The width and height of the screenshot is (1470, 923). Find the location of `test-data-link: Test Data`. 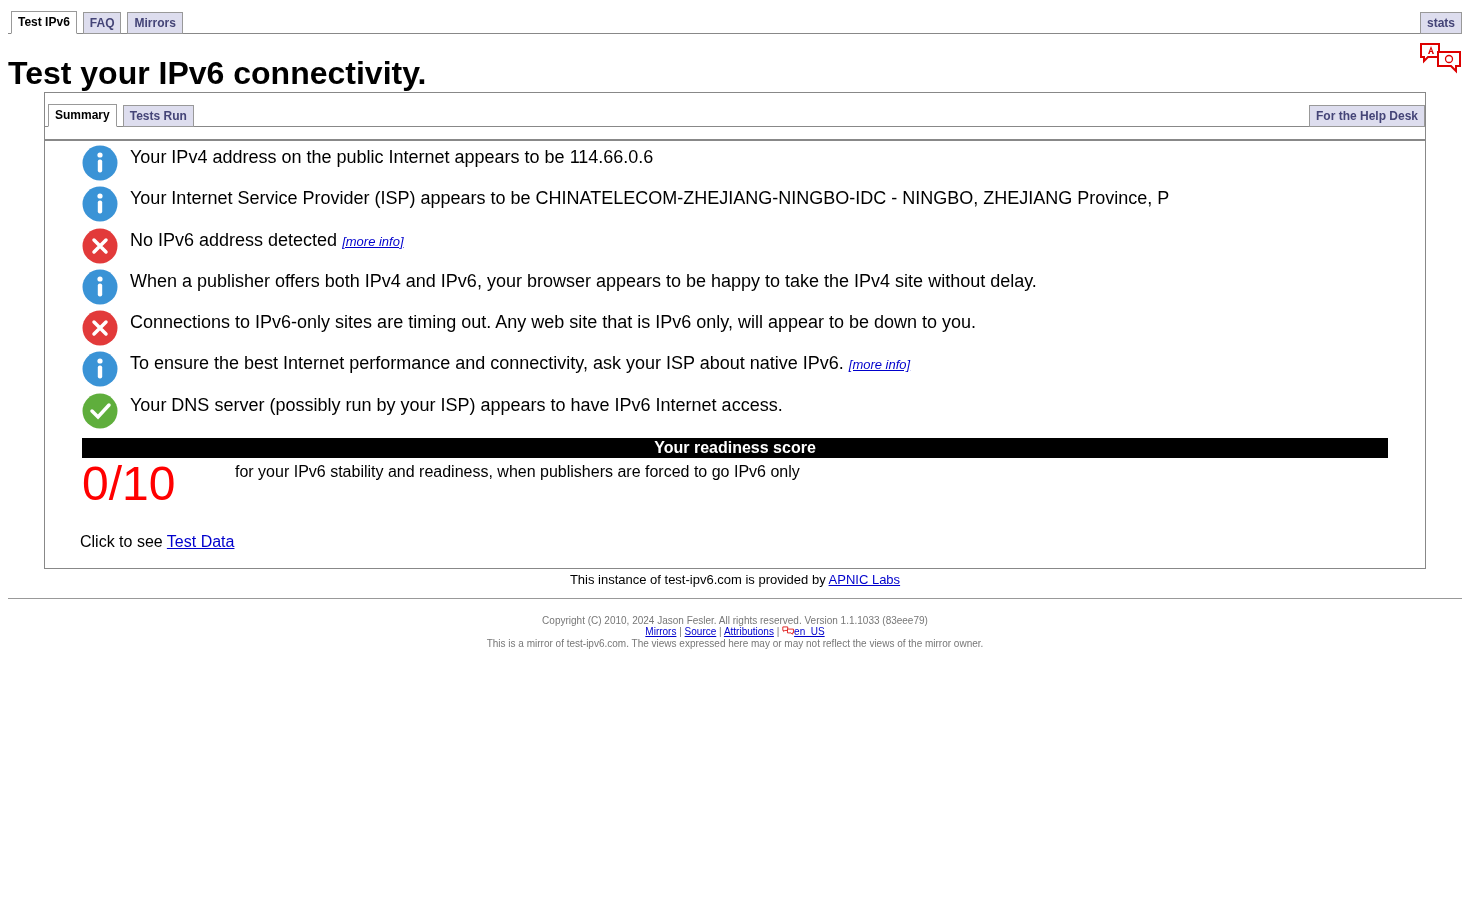

test-data-link: Test Data is located at coordinates (200, 542).